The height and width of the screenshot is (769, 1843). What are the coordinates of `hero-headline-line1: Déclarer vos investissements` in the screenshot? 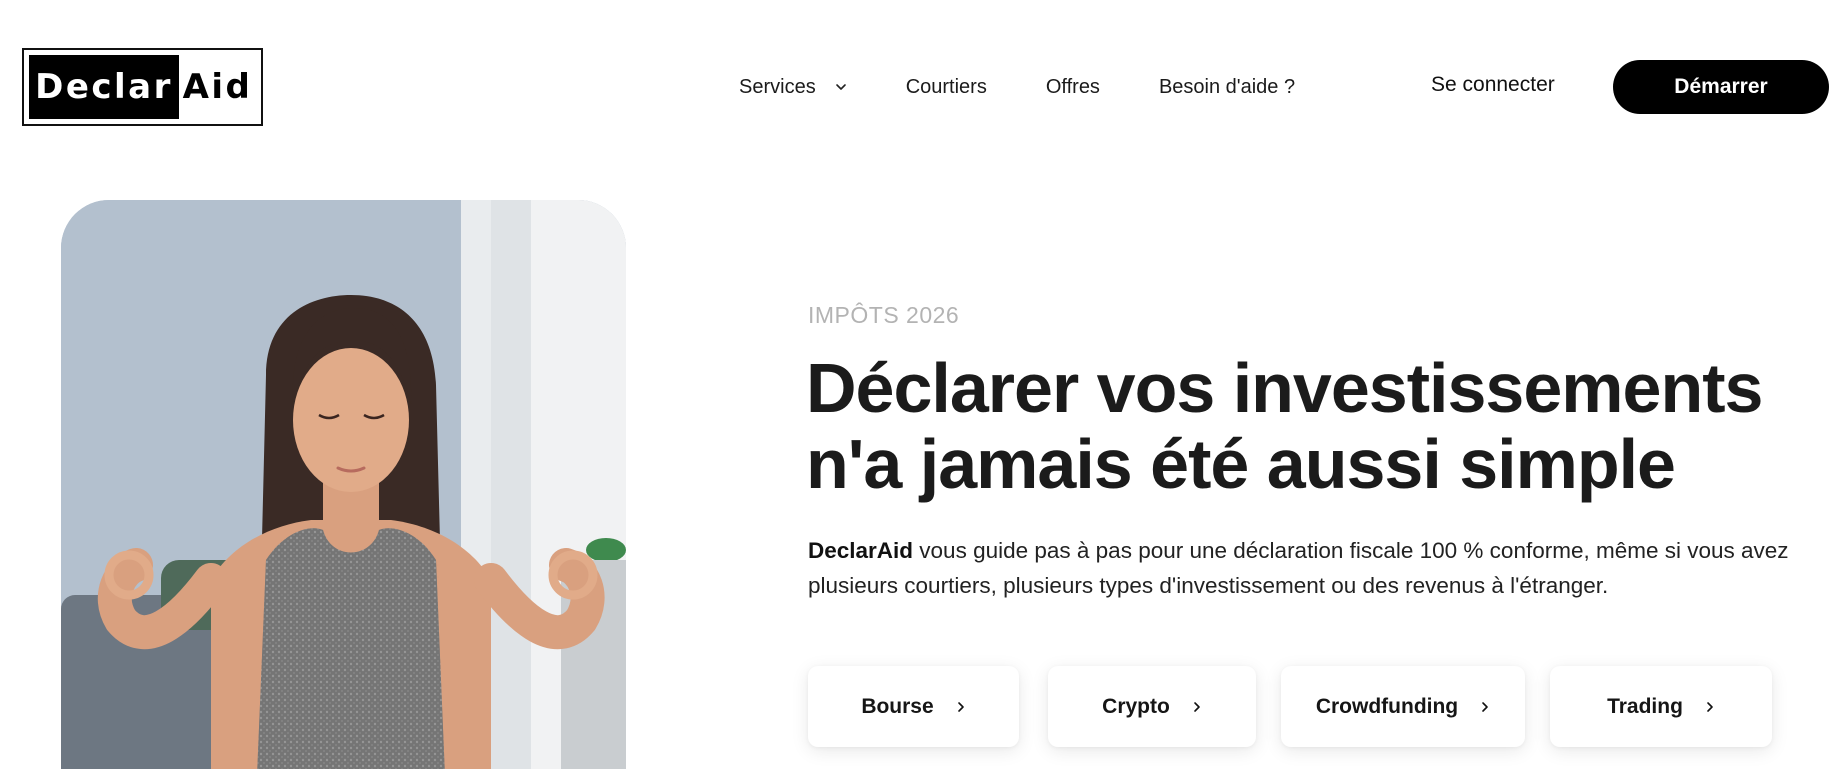 It's located at (1284, 388).